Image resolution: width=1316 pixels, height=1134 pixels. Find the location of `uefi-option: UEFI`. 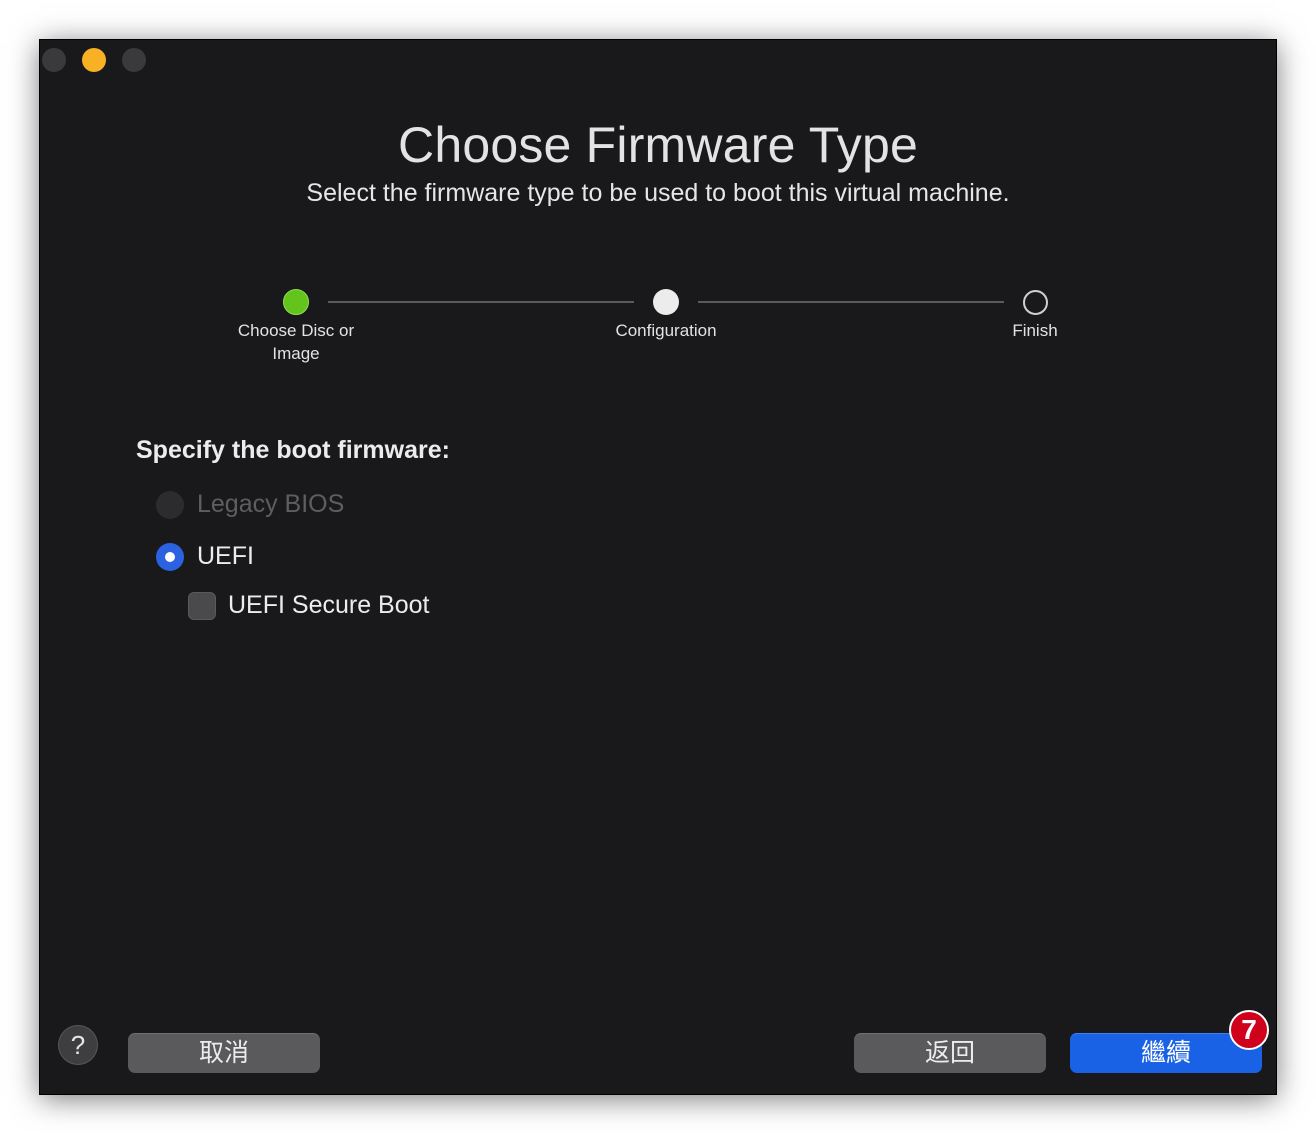

uefi-option: UEFI is located at coordinates (205, 556).